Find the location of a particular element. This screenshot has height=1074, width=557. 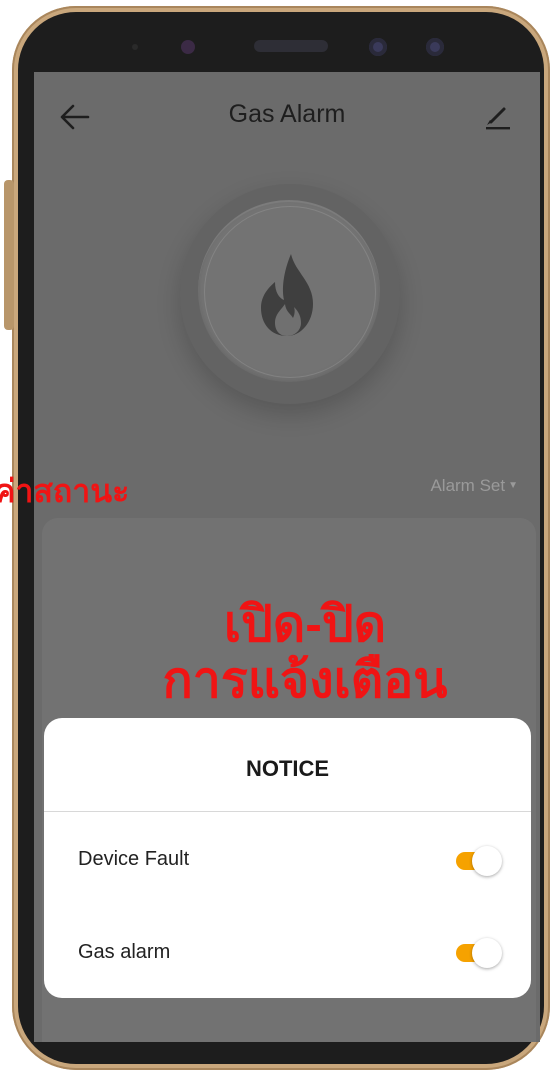

caret-down-icon: ▼ is located at coordinates (513, 485).